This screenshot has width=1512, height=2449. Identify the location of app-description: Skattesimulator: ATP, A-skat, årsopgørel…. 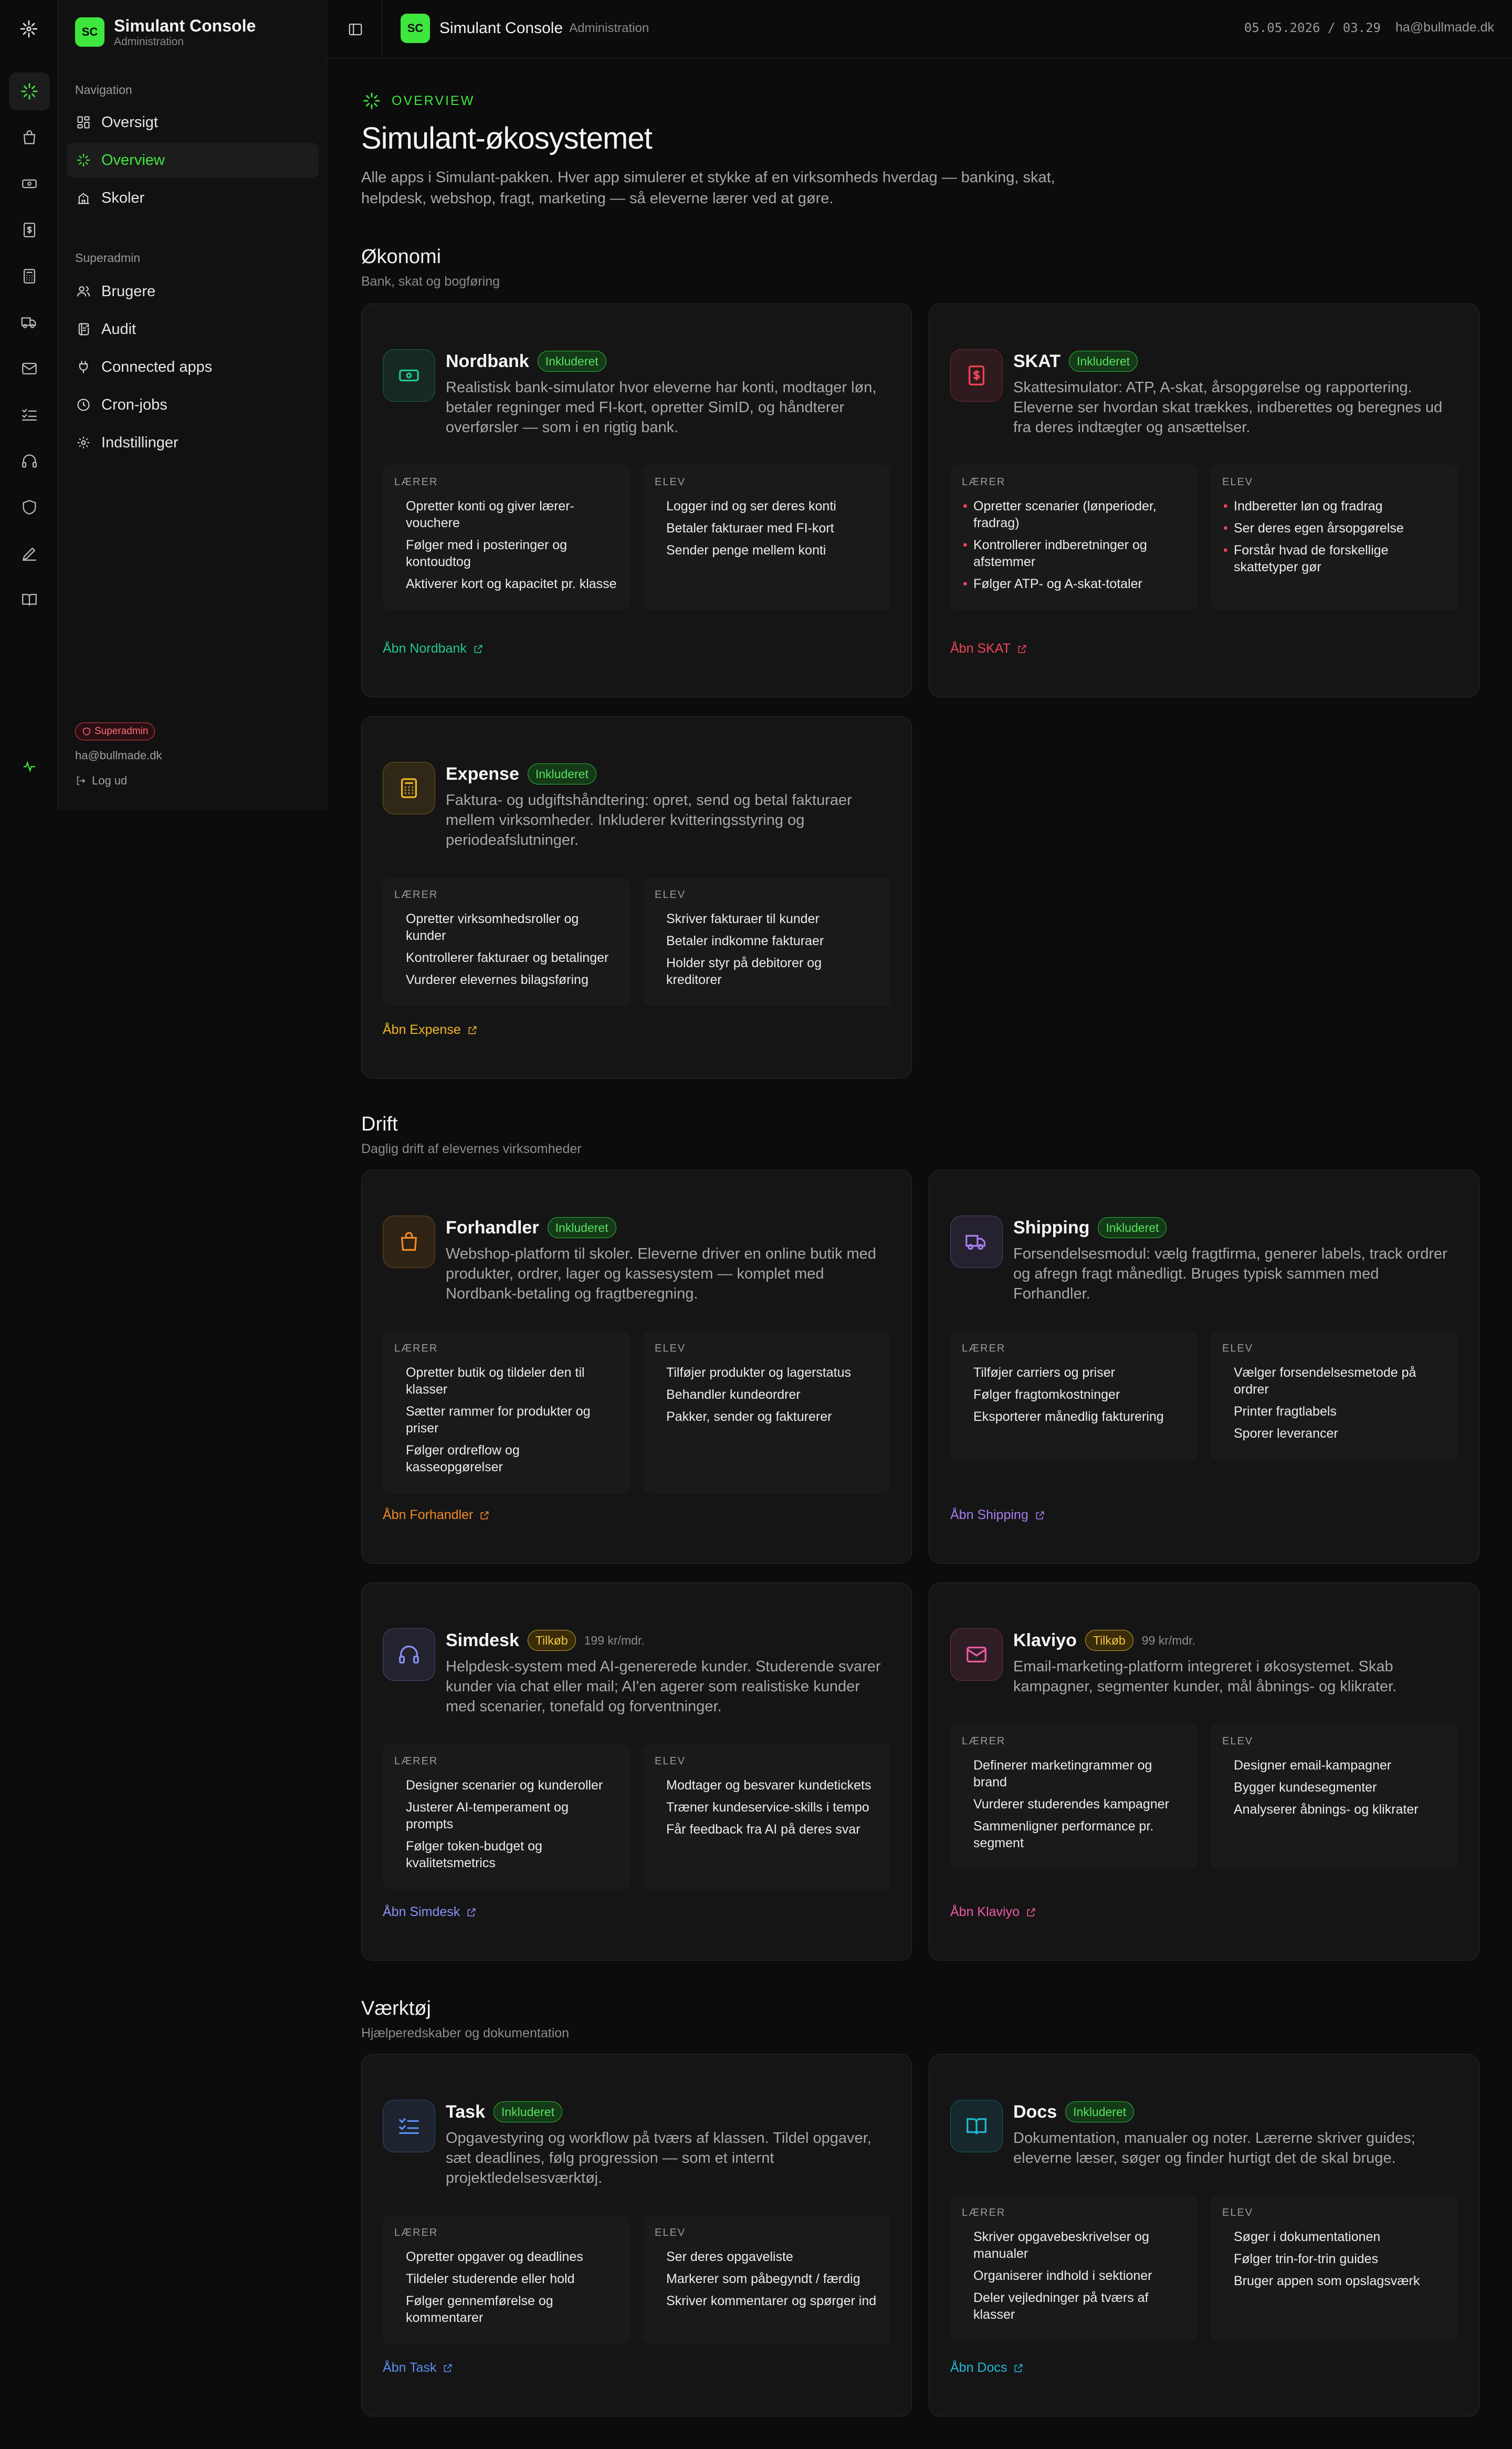
(1228, 407).